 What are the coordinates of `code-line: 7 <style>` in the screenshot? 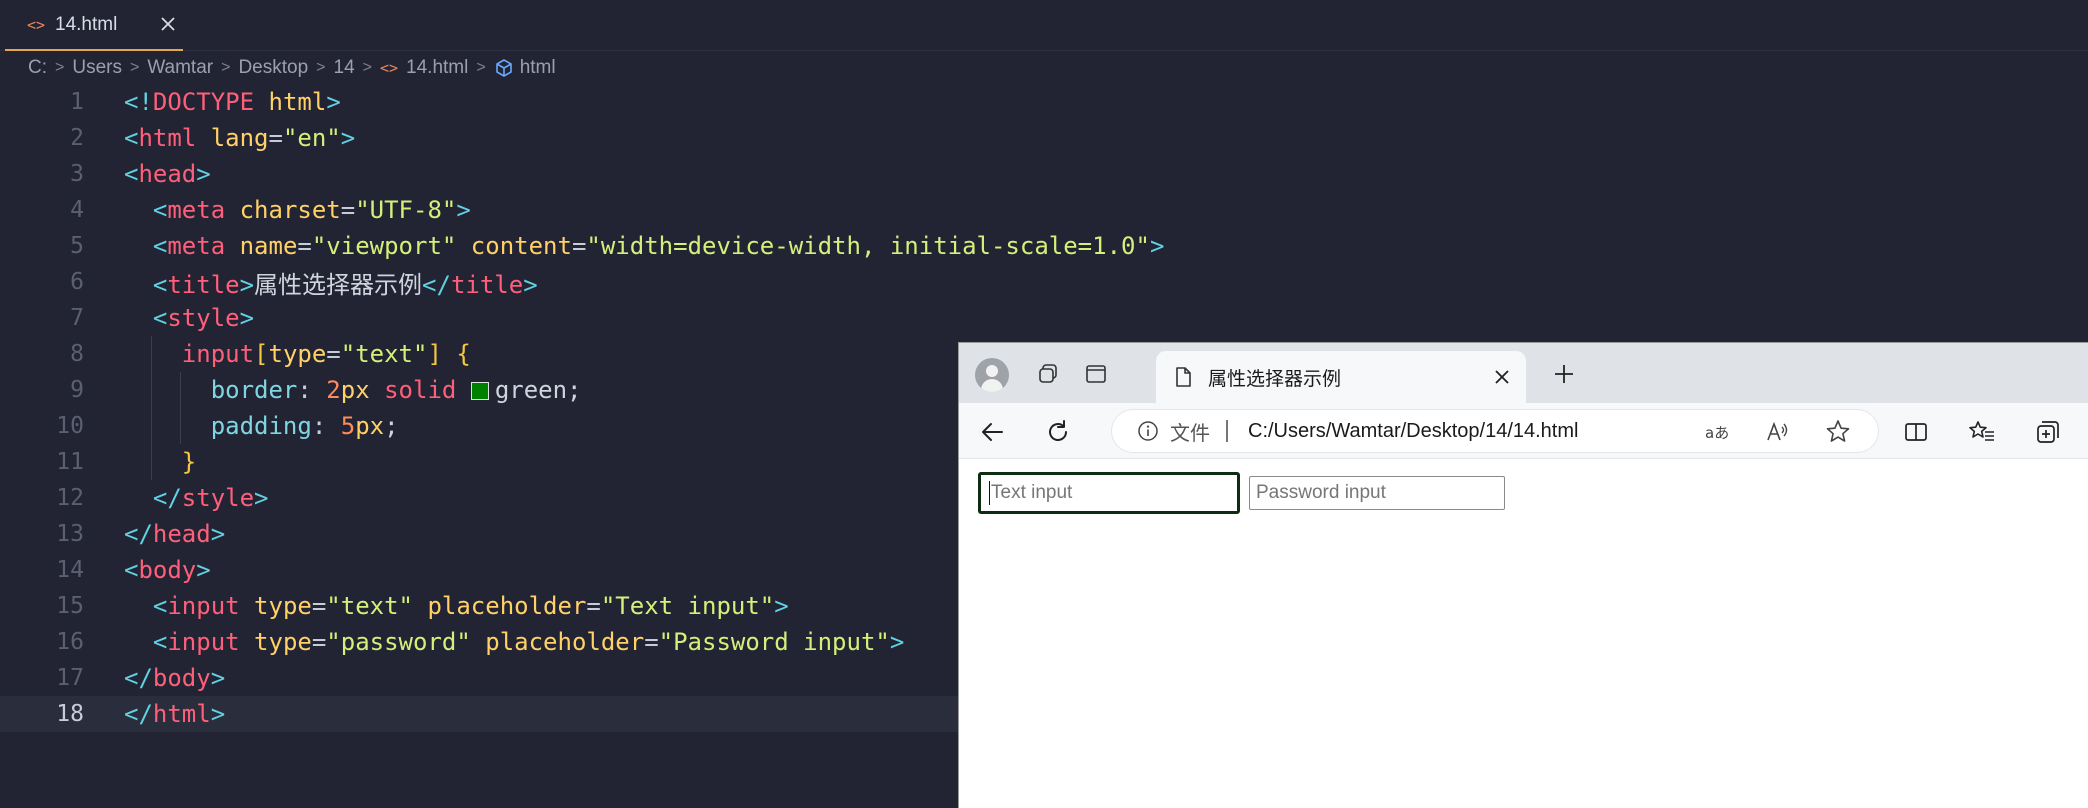 It's located at (1044, 318).